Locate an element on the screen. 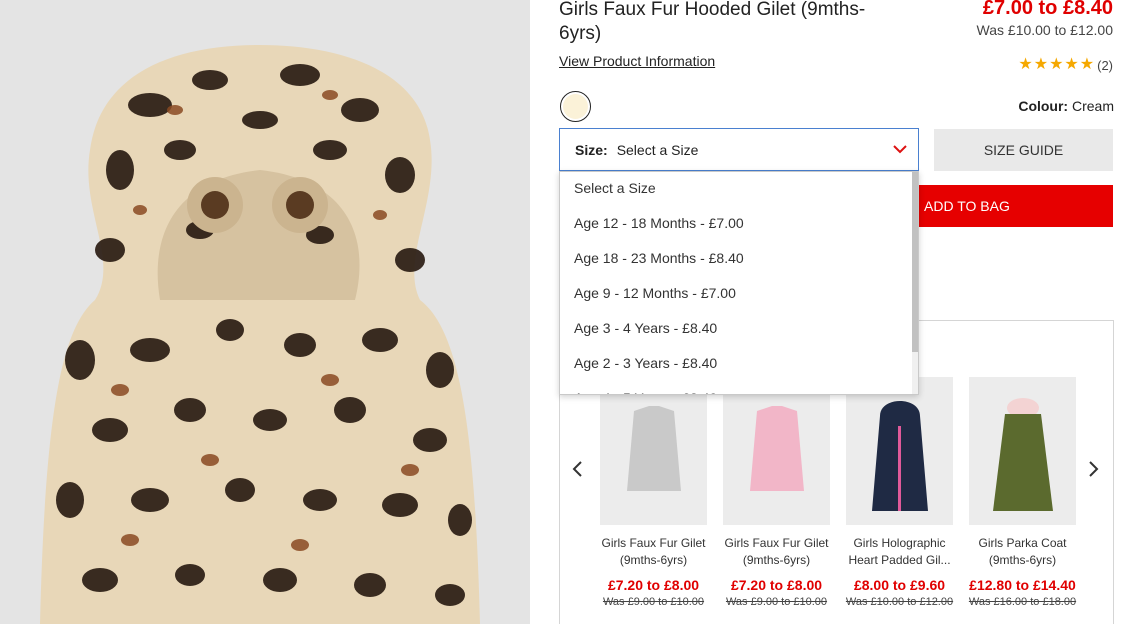  product-name: Girls Parka Coat (9mths-6yrs) is located at coordinates (1022, 551).